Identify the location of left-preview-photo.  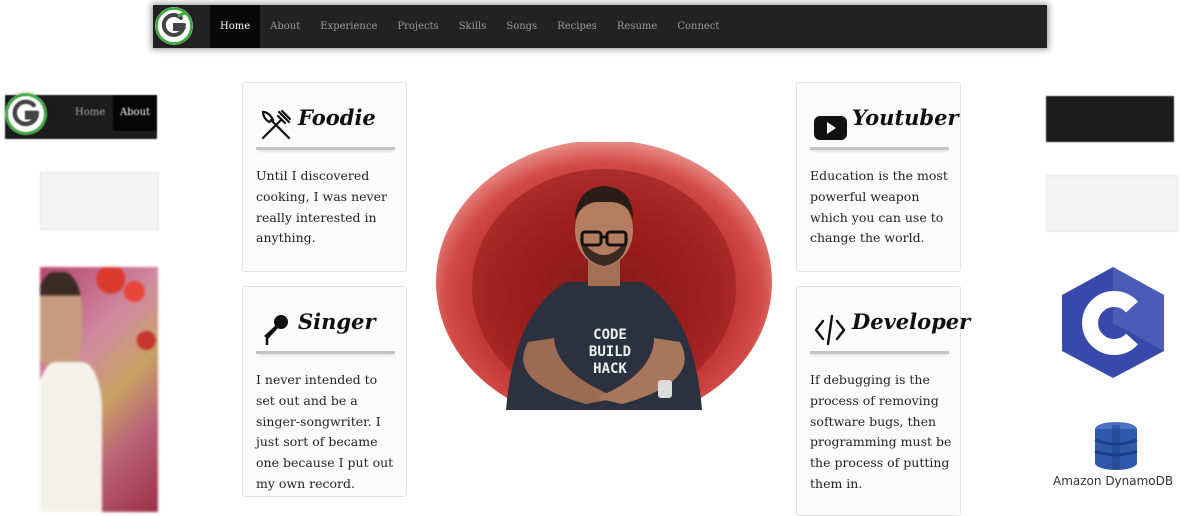
(99, 389).